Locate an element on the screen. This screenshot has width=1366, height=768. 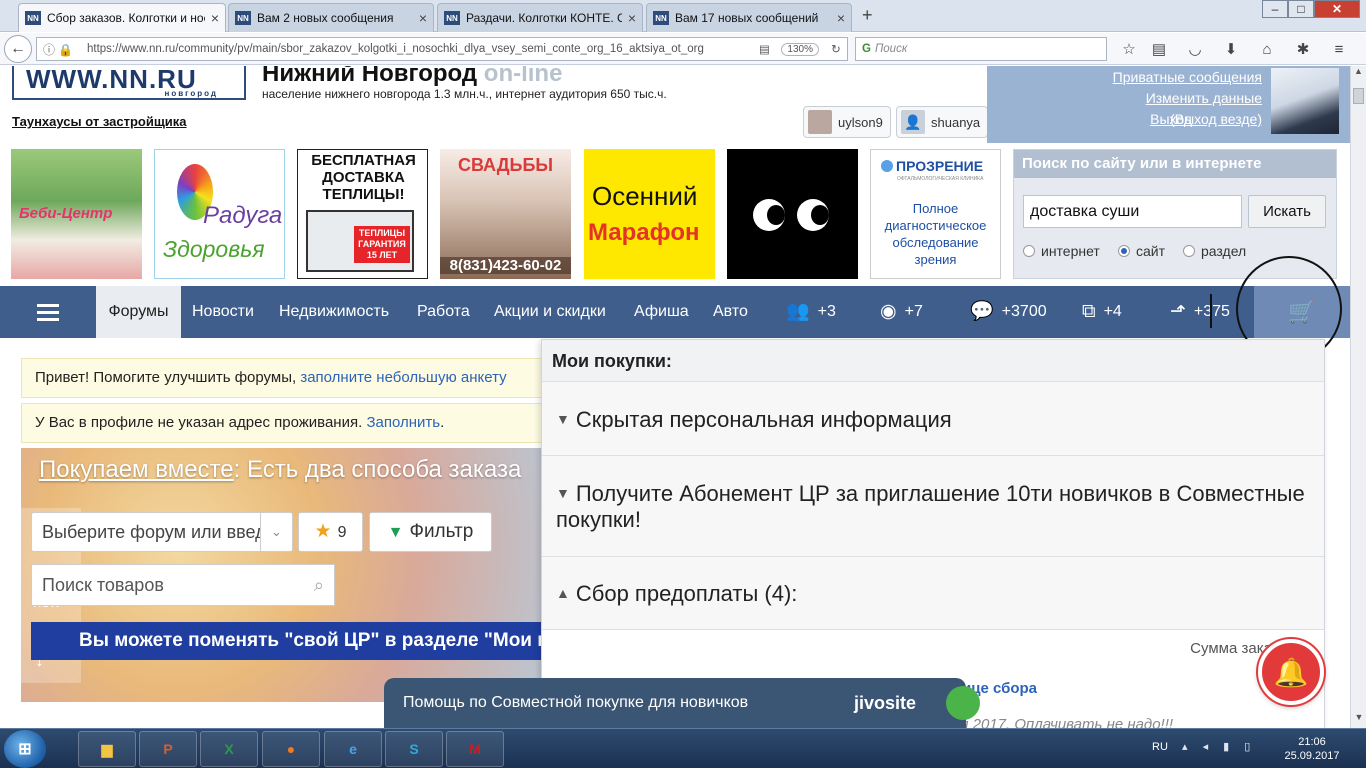
site-search-button: Искать is located at coordinates (1287, 211).